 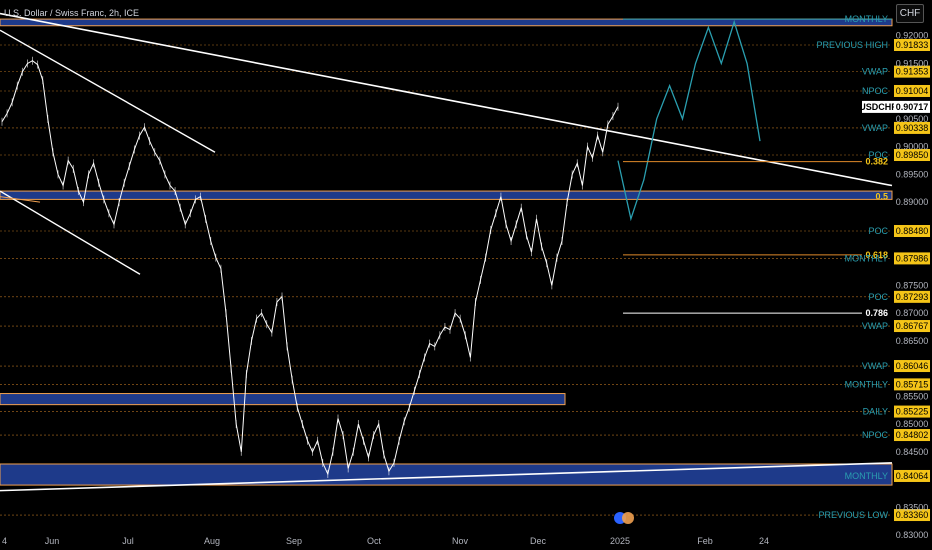 I want to click on price-tag-text: 0.87293, so click(x=912, y=297).